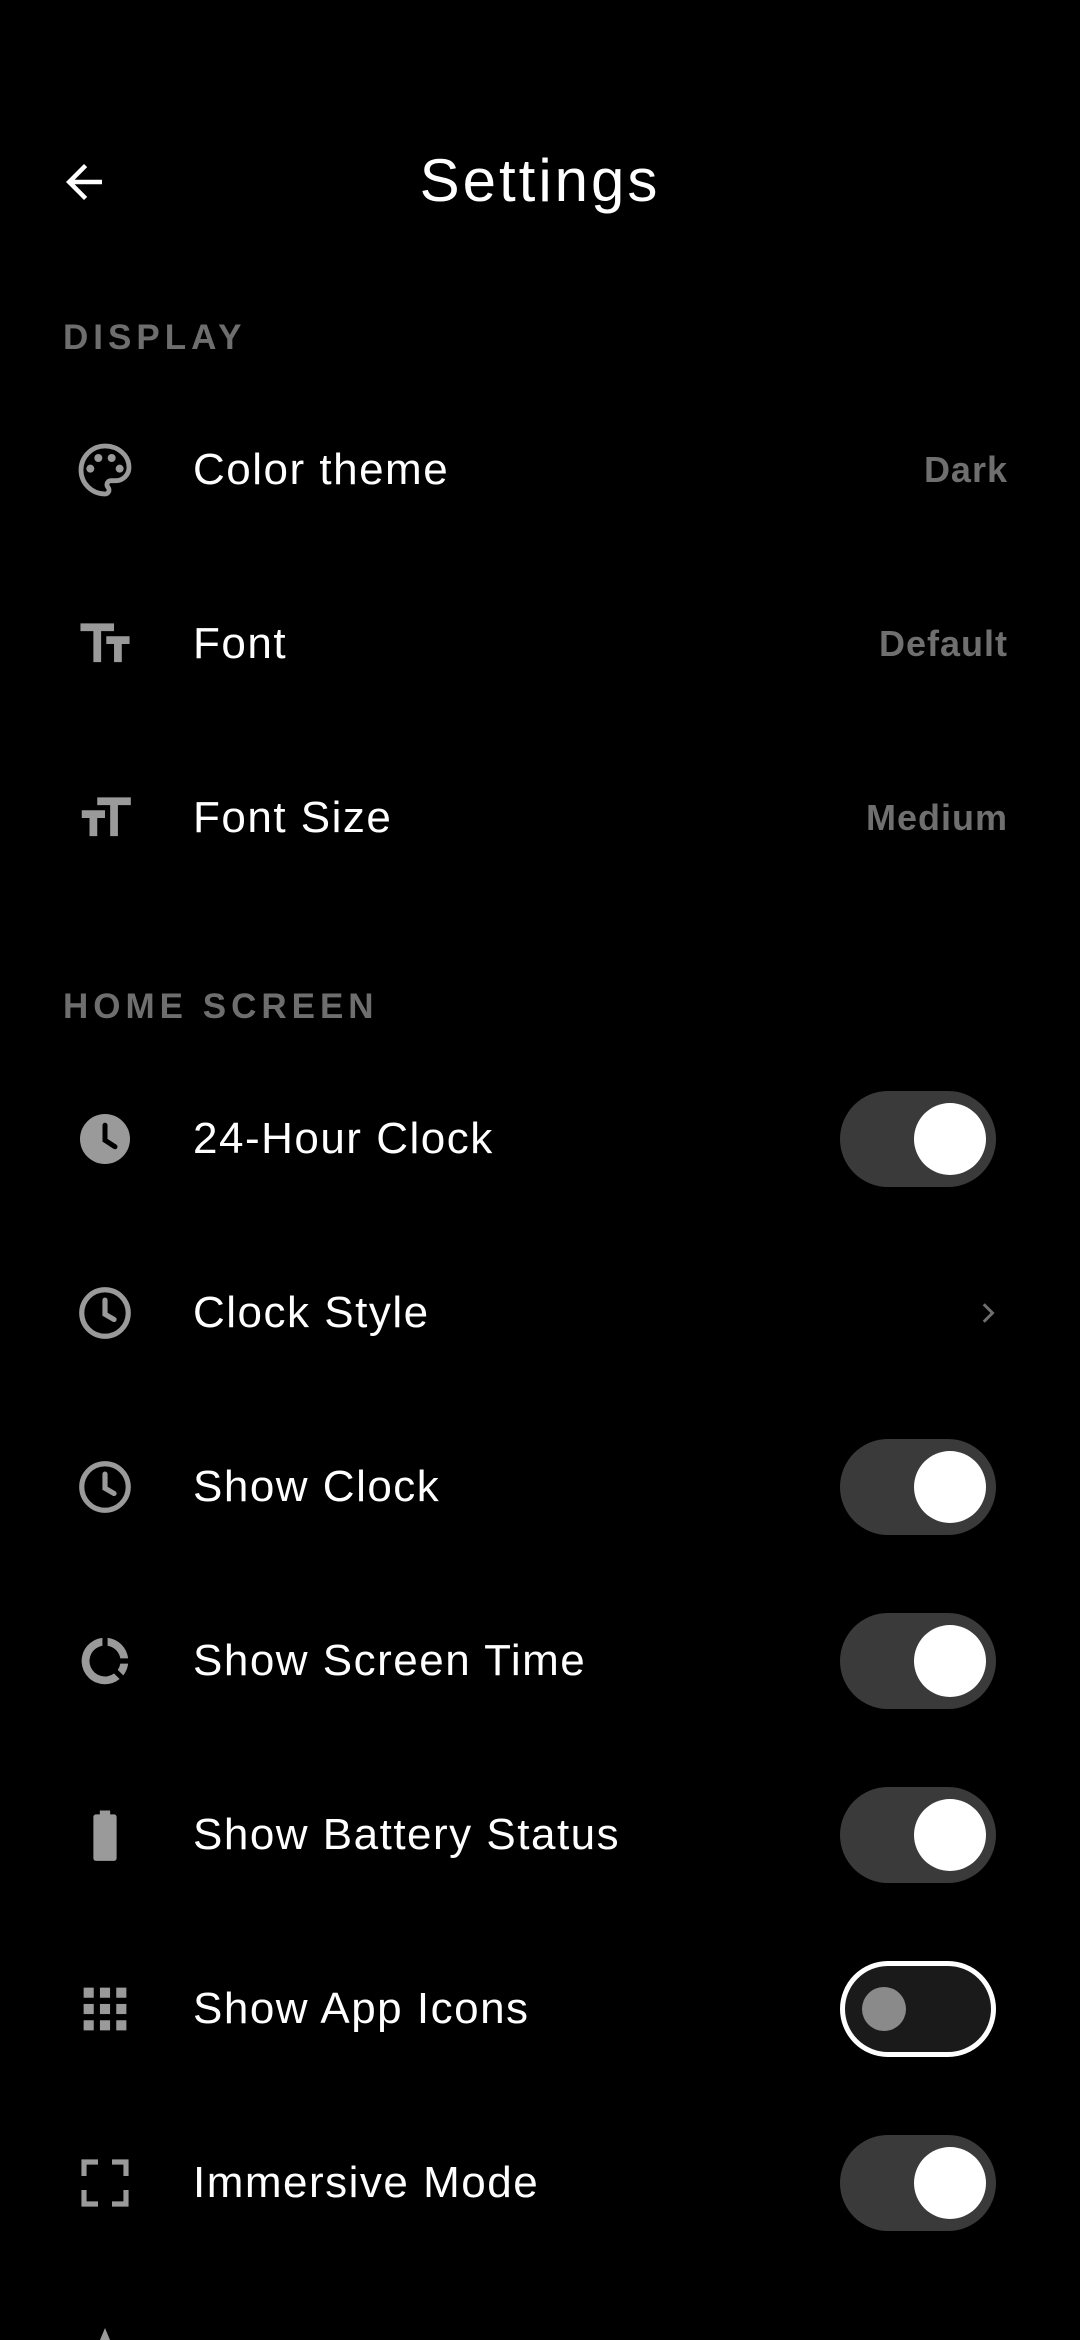 This screenshot has height=2340, width=1080. What do you see at coordinates (240, 643) in the screenshot?
I see `setting-label: Font` at bounding box center [240, 643].